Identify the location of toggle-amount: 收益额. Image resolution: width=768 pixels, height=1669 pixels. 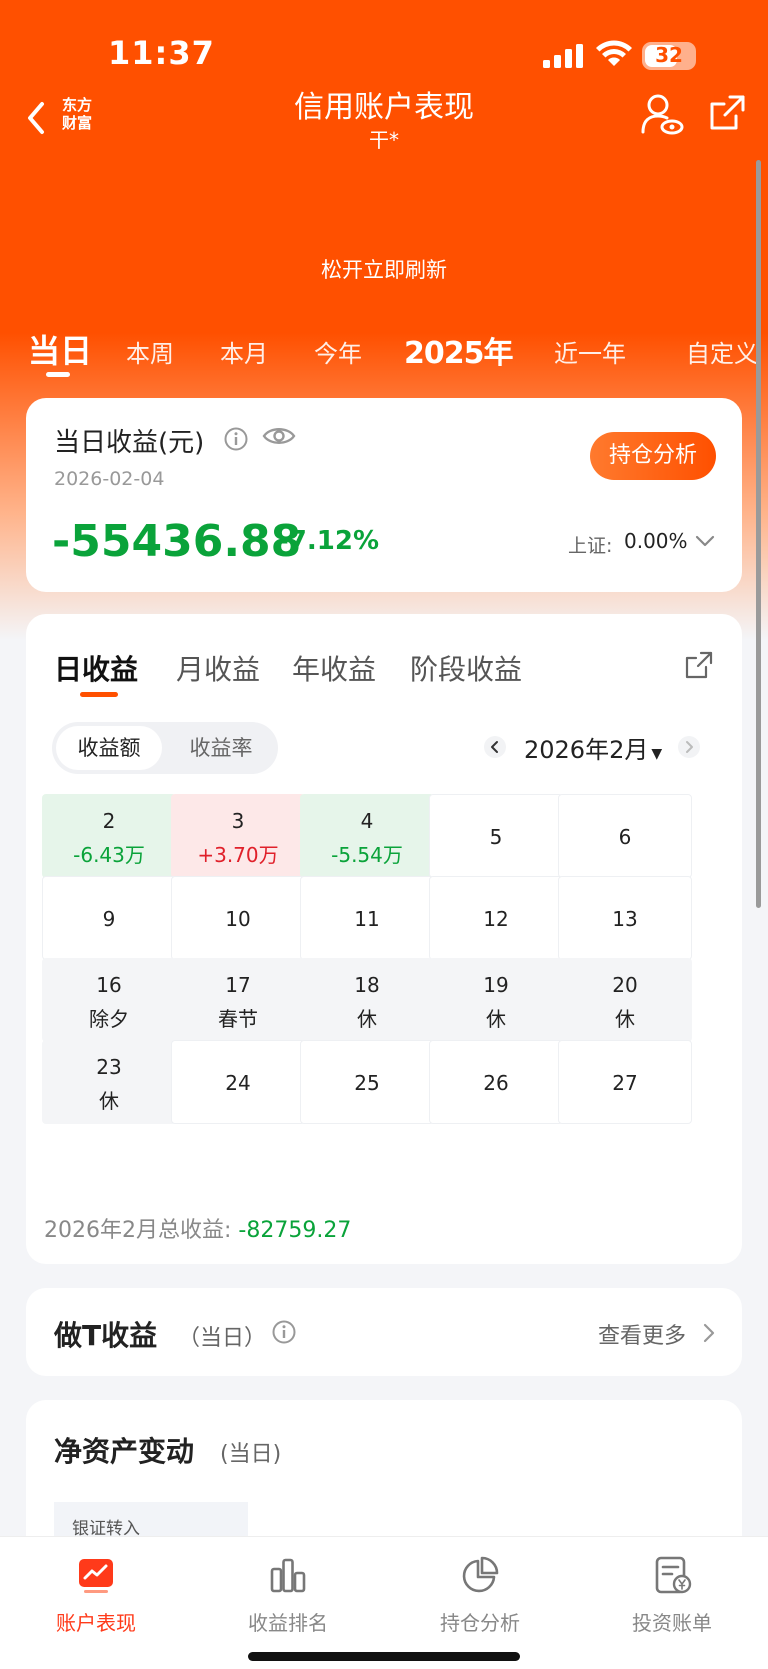
(109, 748).